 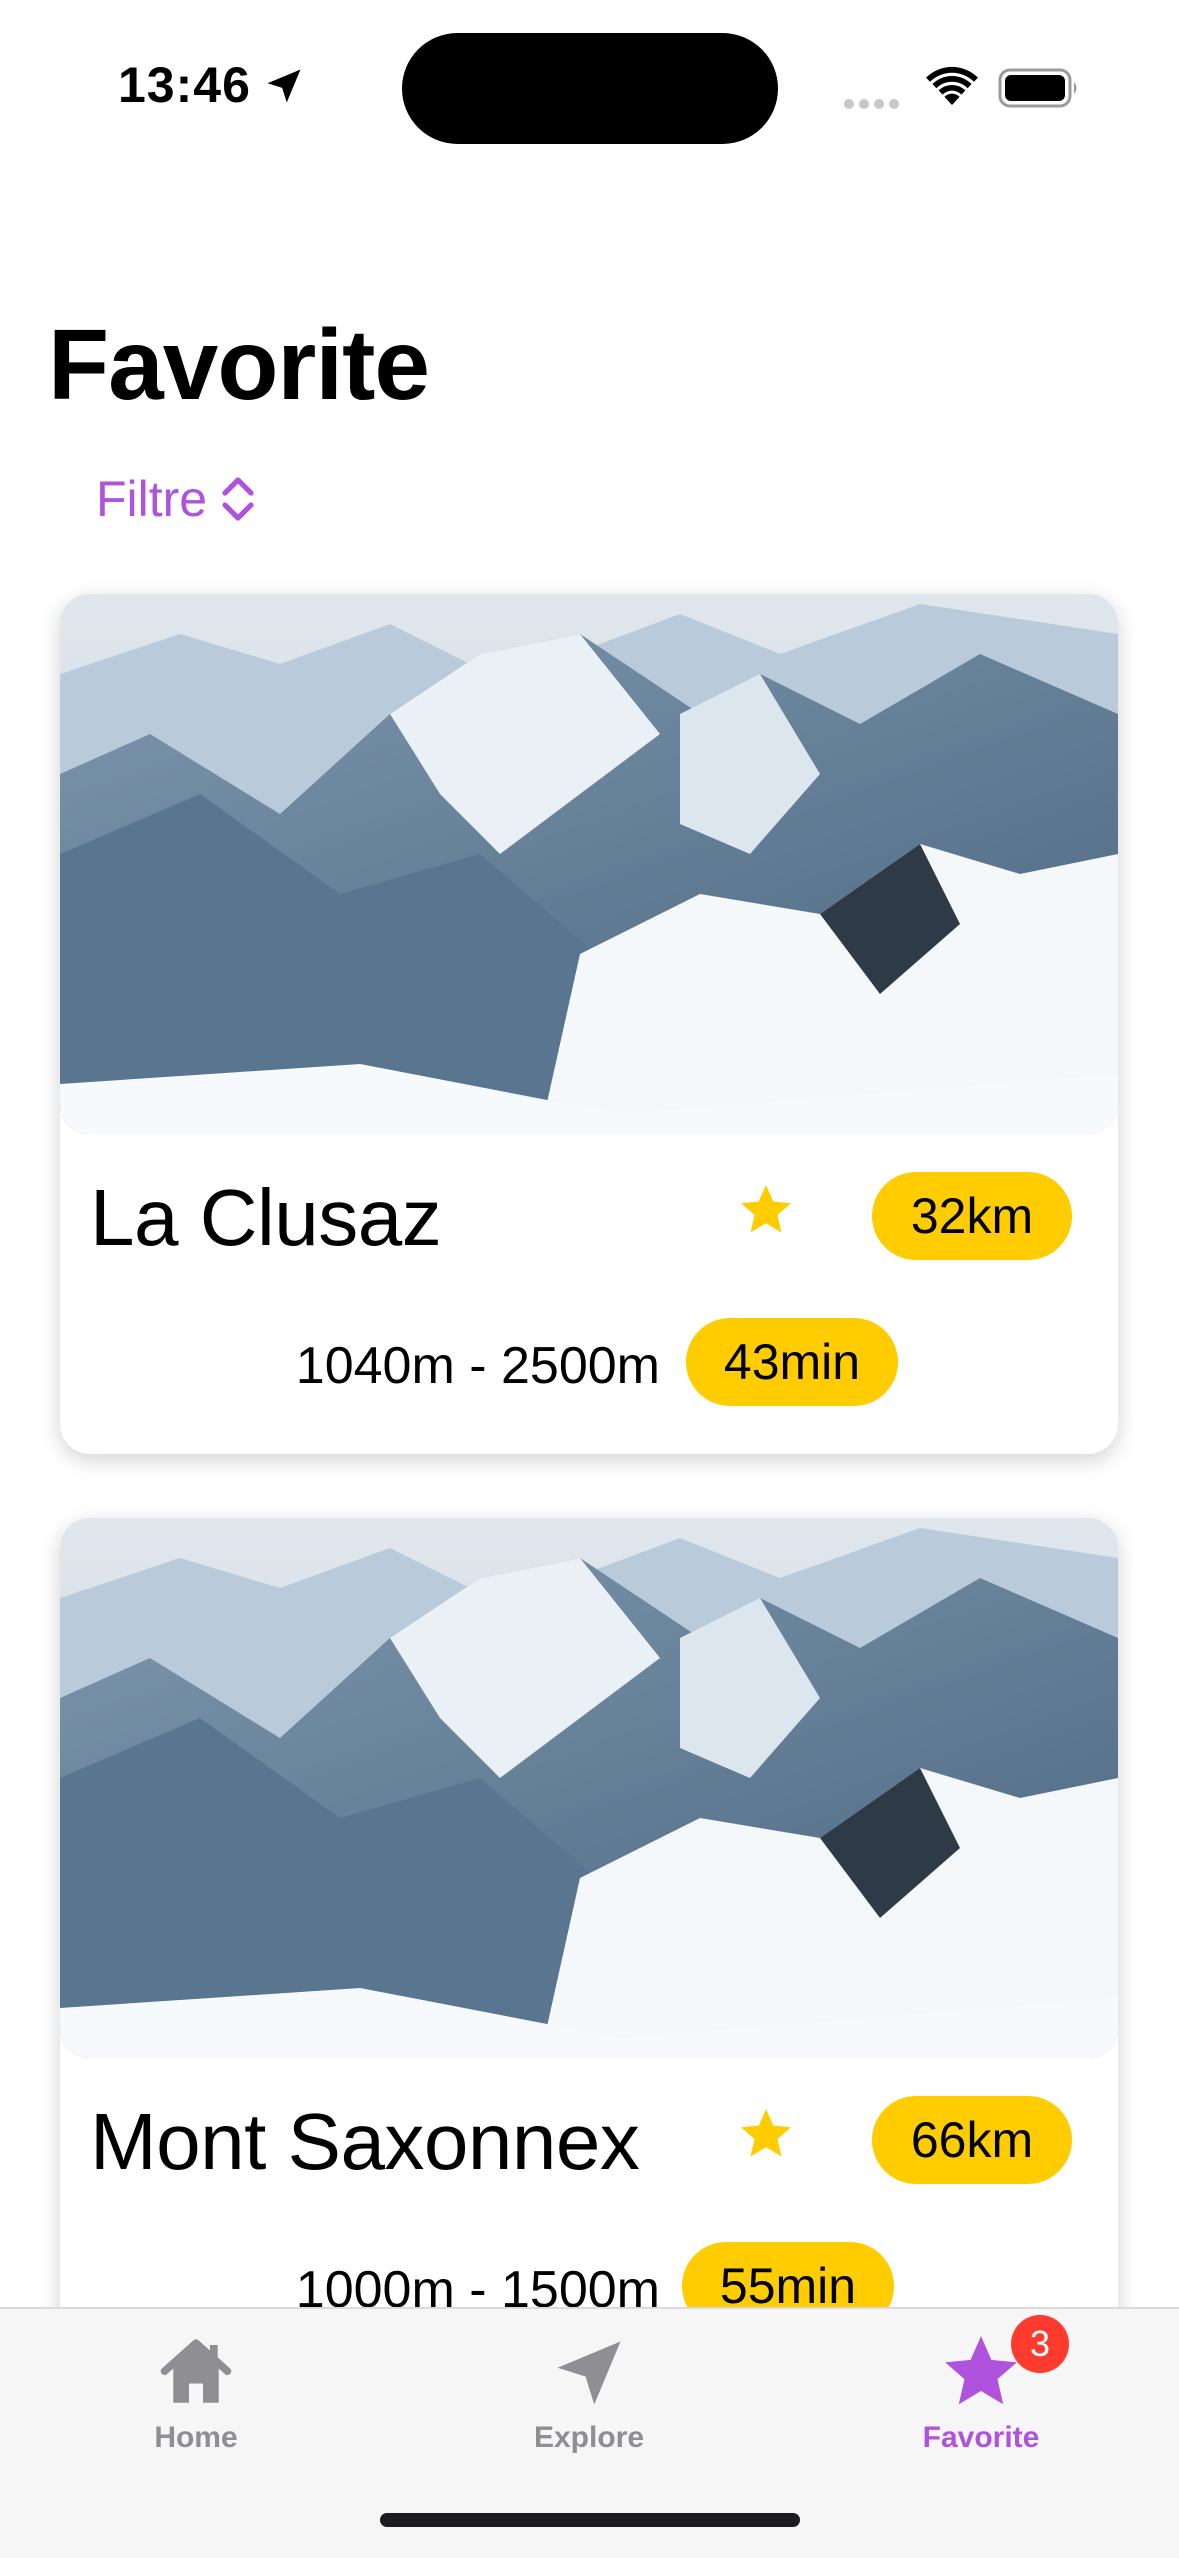 What do you see at coordinates (365, 2141) in the screenshot?
I see `resort-name: Mont Saxonnex` at bounding box center [365, 2141].